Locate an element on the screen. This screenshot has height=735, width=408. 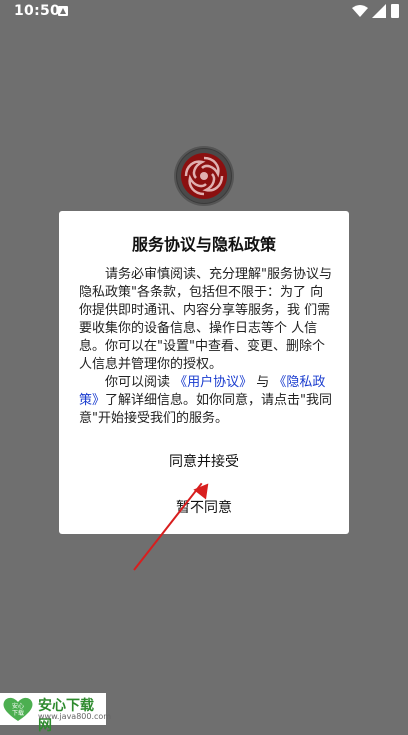
app-logo-icon is located at coordinates (204, 176).